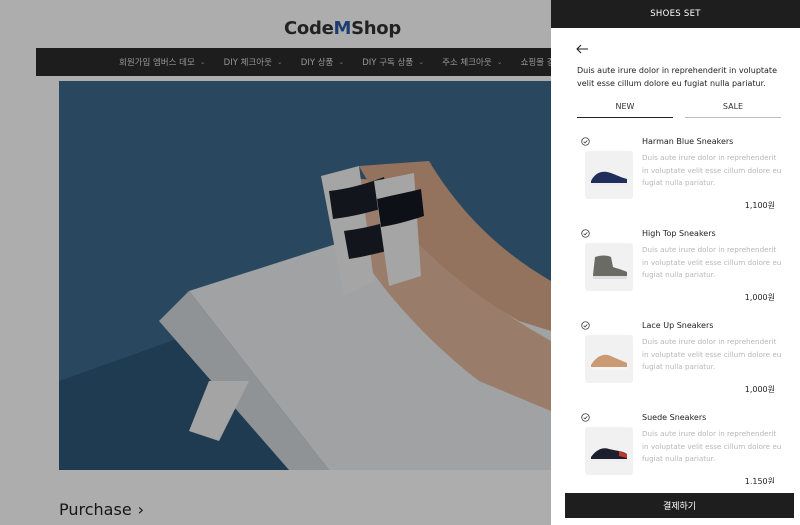 This screenshot has width=800, height=525. I want to click on product-price: 1,150원, so click(759, 480).